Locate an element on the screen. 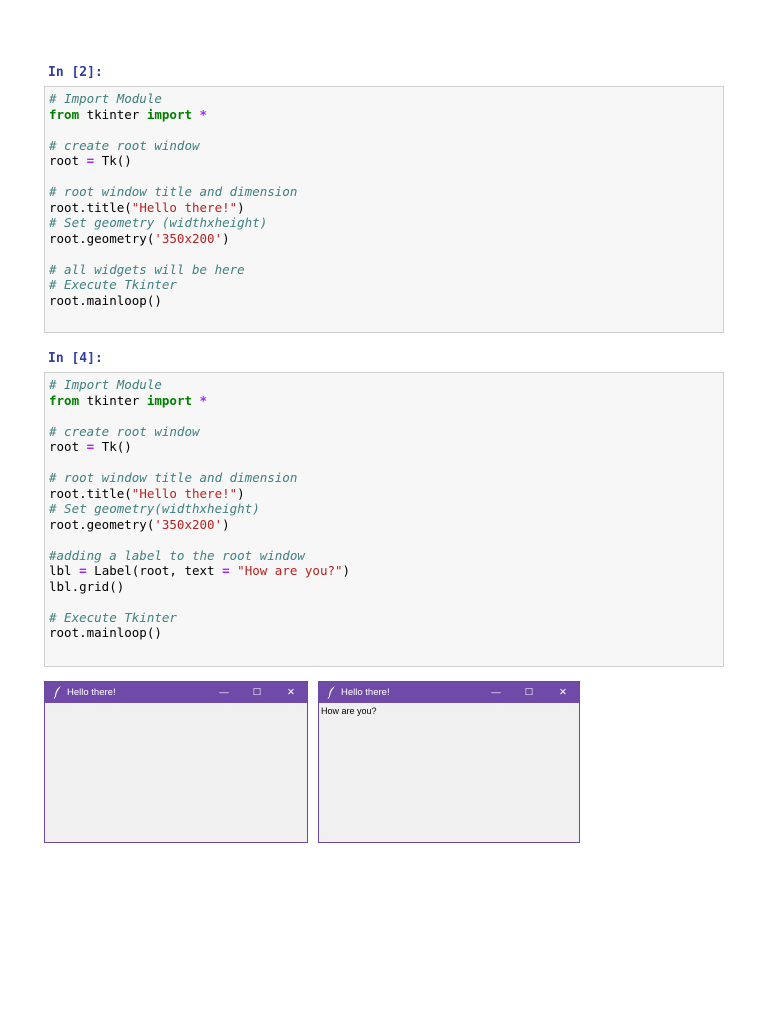 The height and width of the screenshot is (1024, 768). cell-1-prompt: In [2]: is located at coordinates (75, 72).